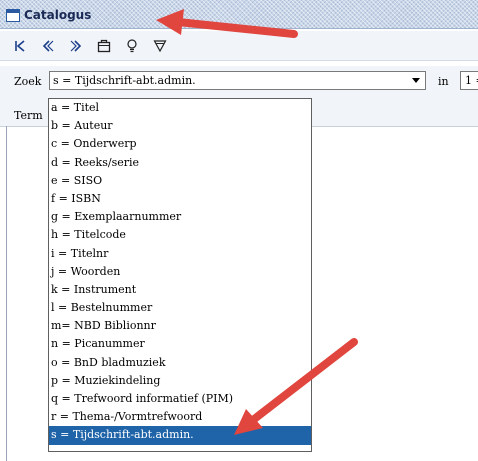 Image resolution: width=478 pixels, height=461 pixels. I want to click on window-title-bar: Catalogus, so click(239, 14).